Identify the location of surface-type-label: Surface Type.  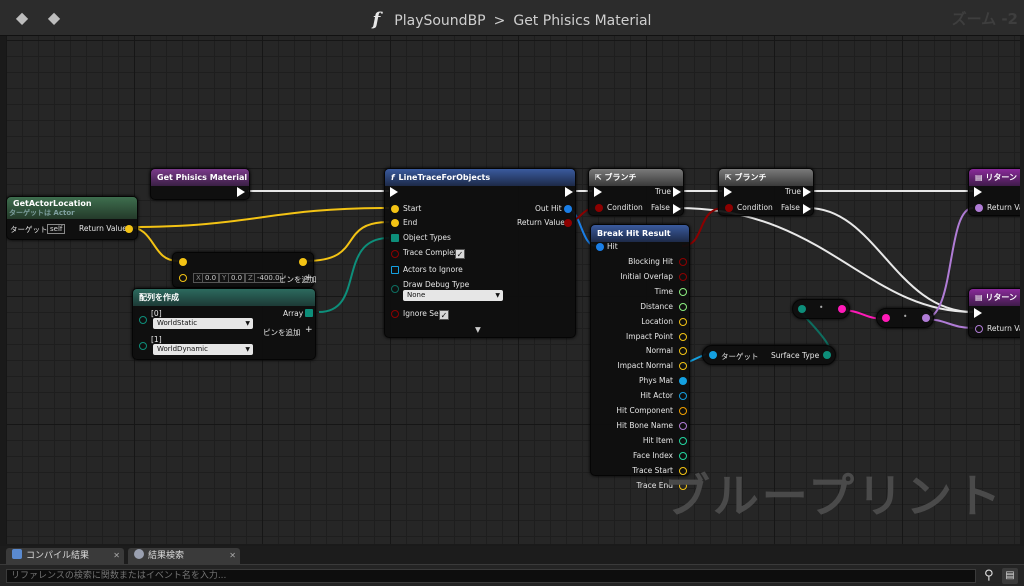
(795, 355).